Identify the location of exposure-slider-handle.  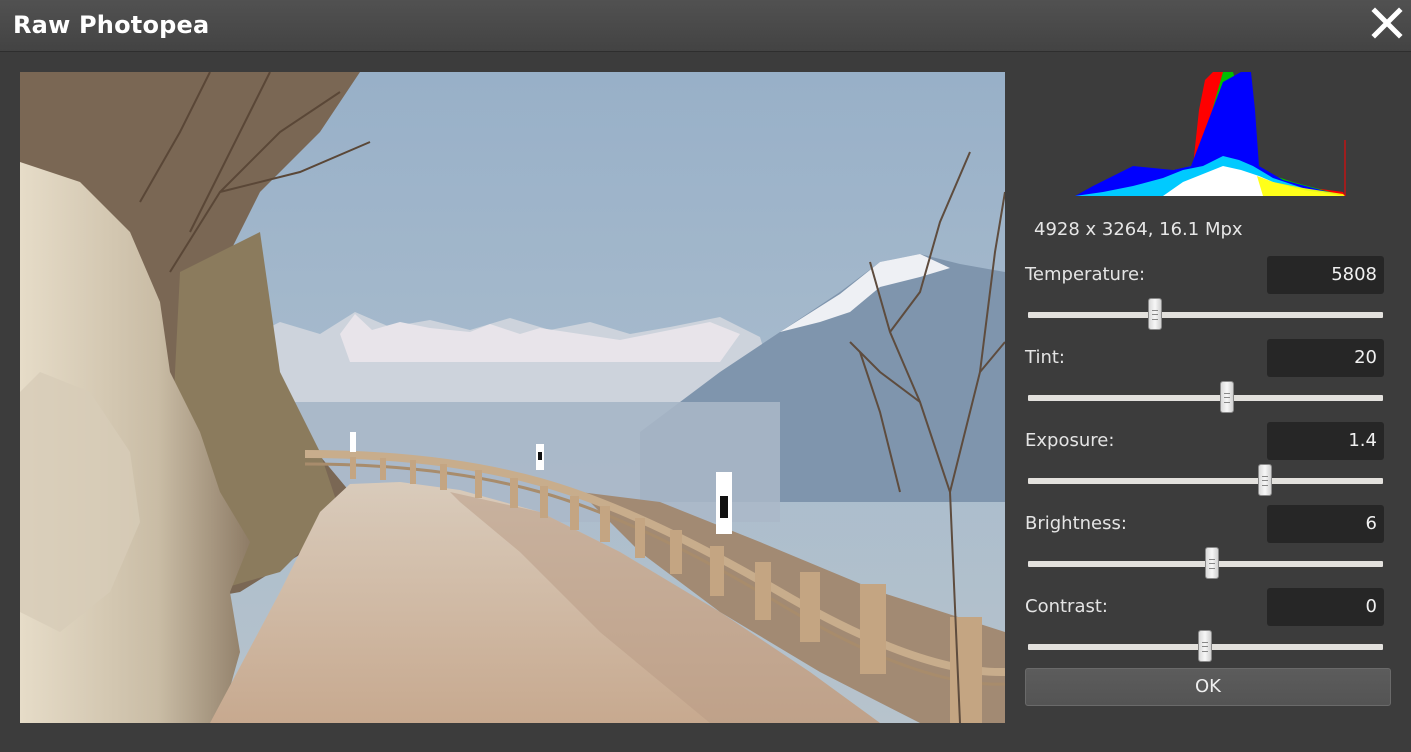
(1265, 480).